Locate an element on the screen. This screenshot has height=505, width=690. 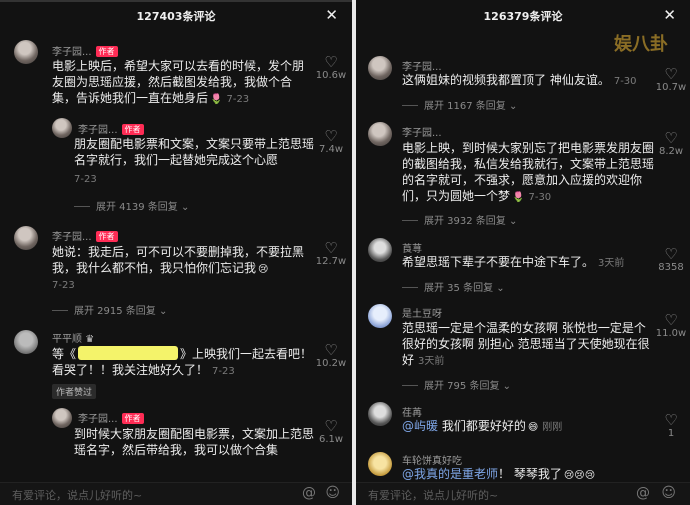
like-count: 6.1w is located at coordinates (331, 439).